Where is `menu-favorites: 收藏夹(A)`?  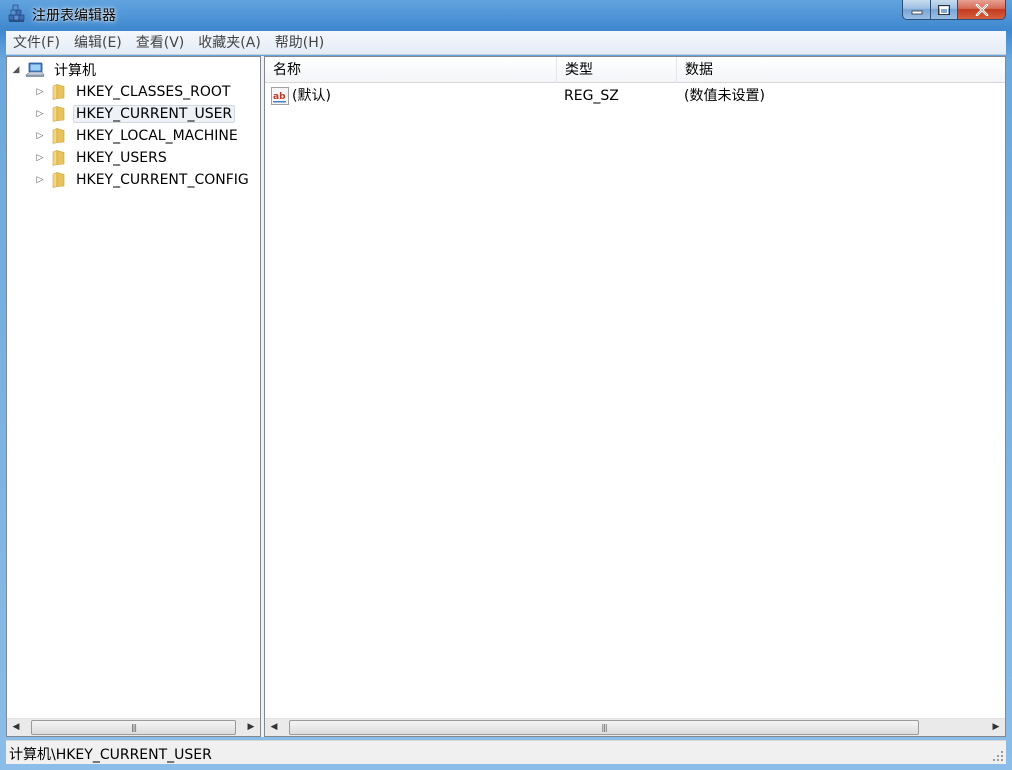
menu-favorites: 收藏夹(A) is located at coordinates (229, 43).